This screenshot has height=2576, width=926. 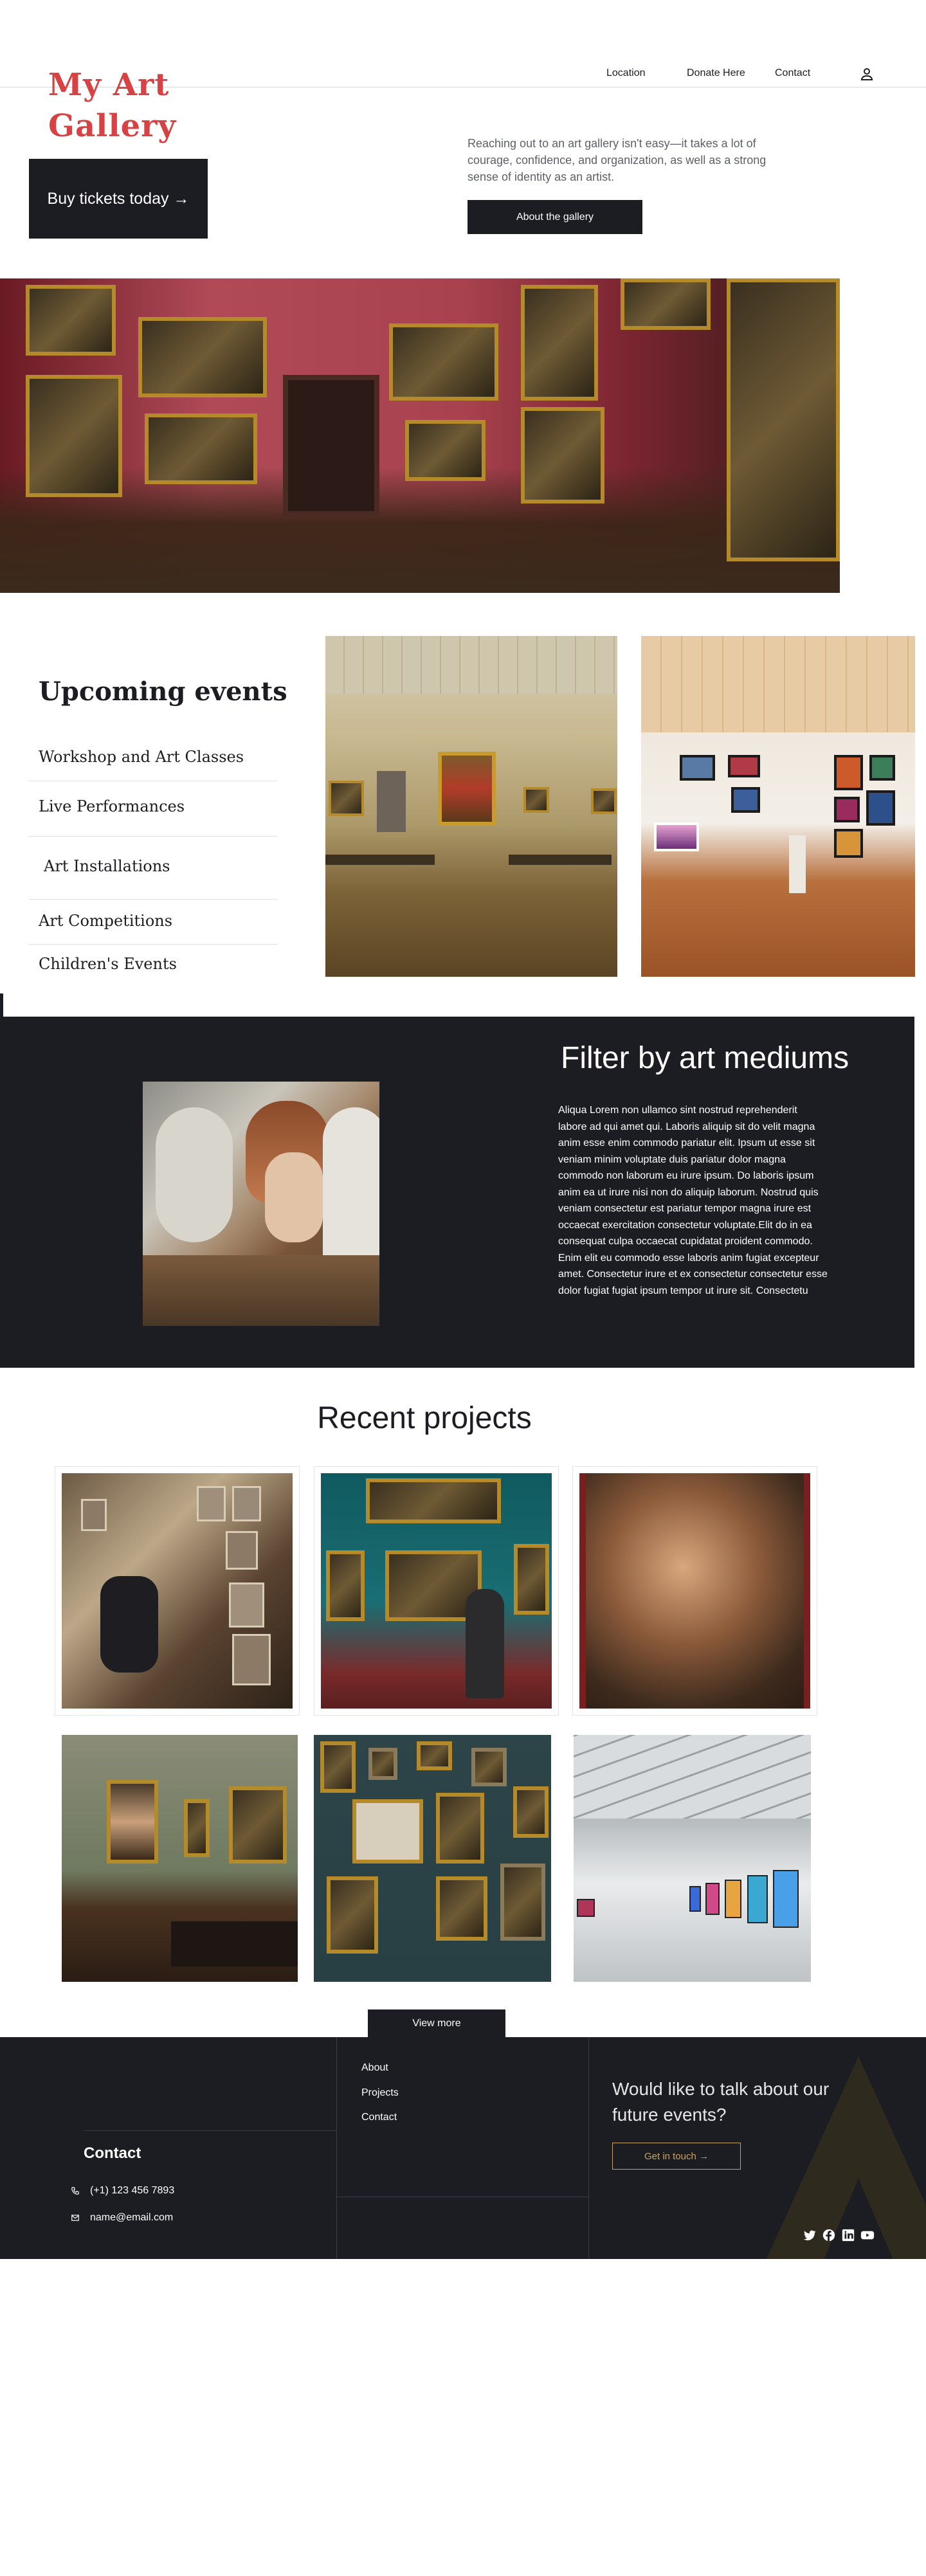 I want to click on events-title: Upcoming events, so click(x=163, y=691).